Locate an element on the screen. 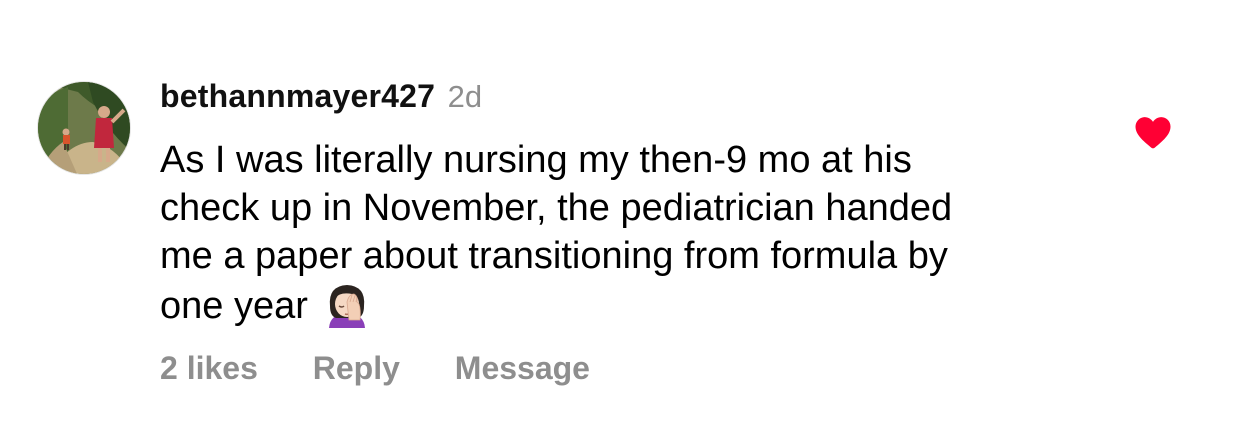  avatar is located at coordinates (84, 128).